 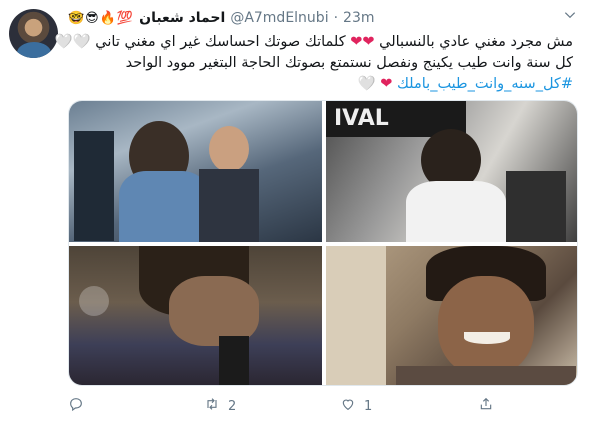 I want to click on tweet-header: 🤓😎🔥💯 احماد شعبان @A7mdElnubi · 23m, so click(x=221, y=18).